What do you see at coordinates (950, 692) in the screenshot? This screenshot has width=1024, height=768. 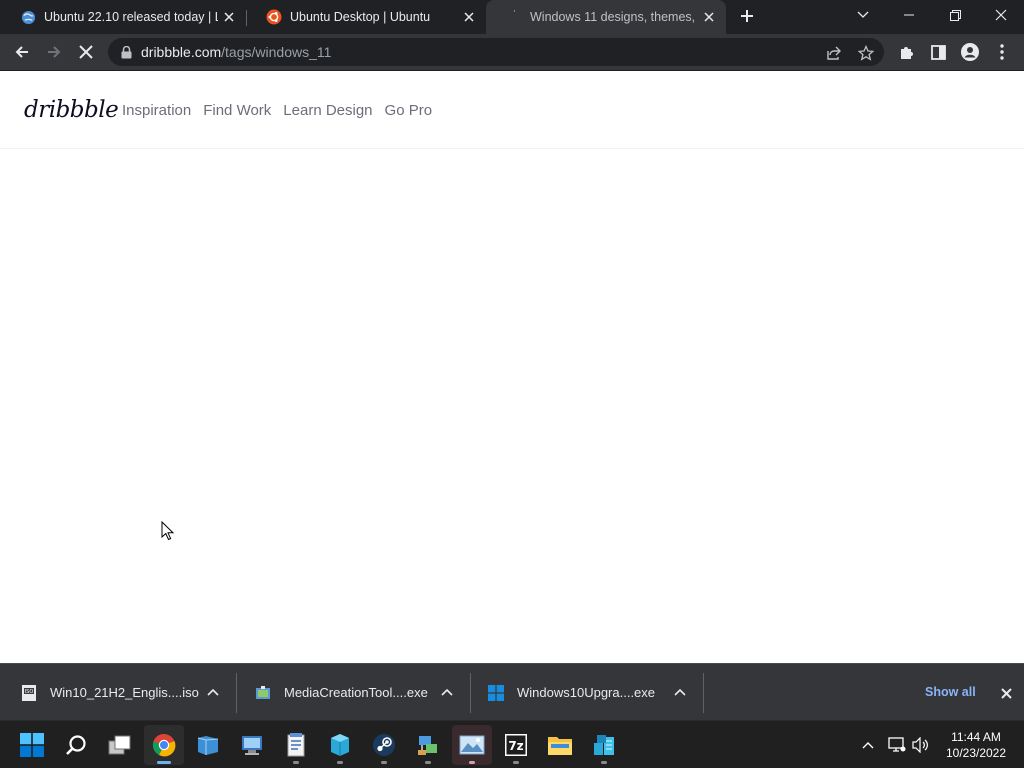 I see `show-all-downloads-link: Show all` at bounding box center [950, 692].